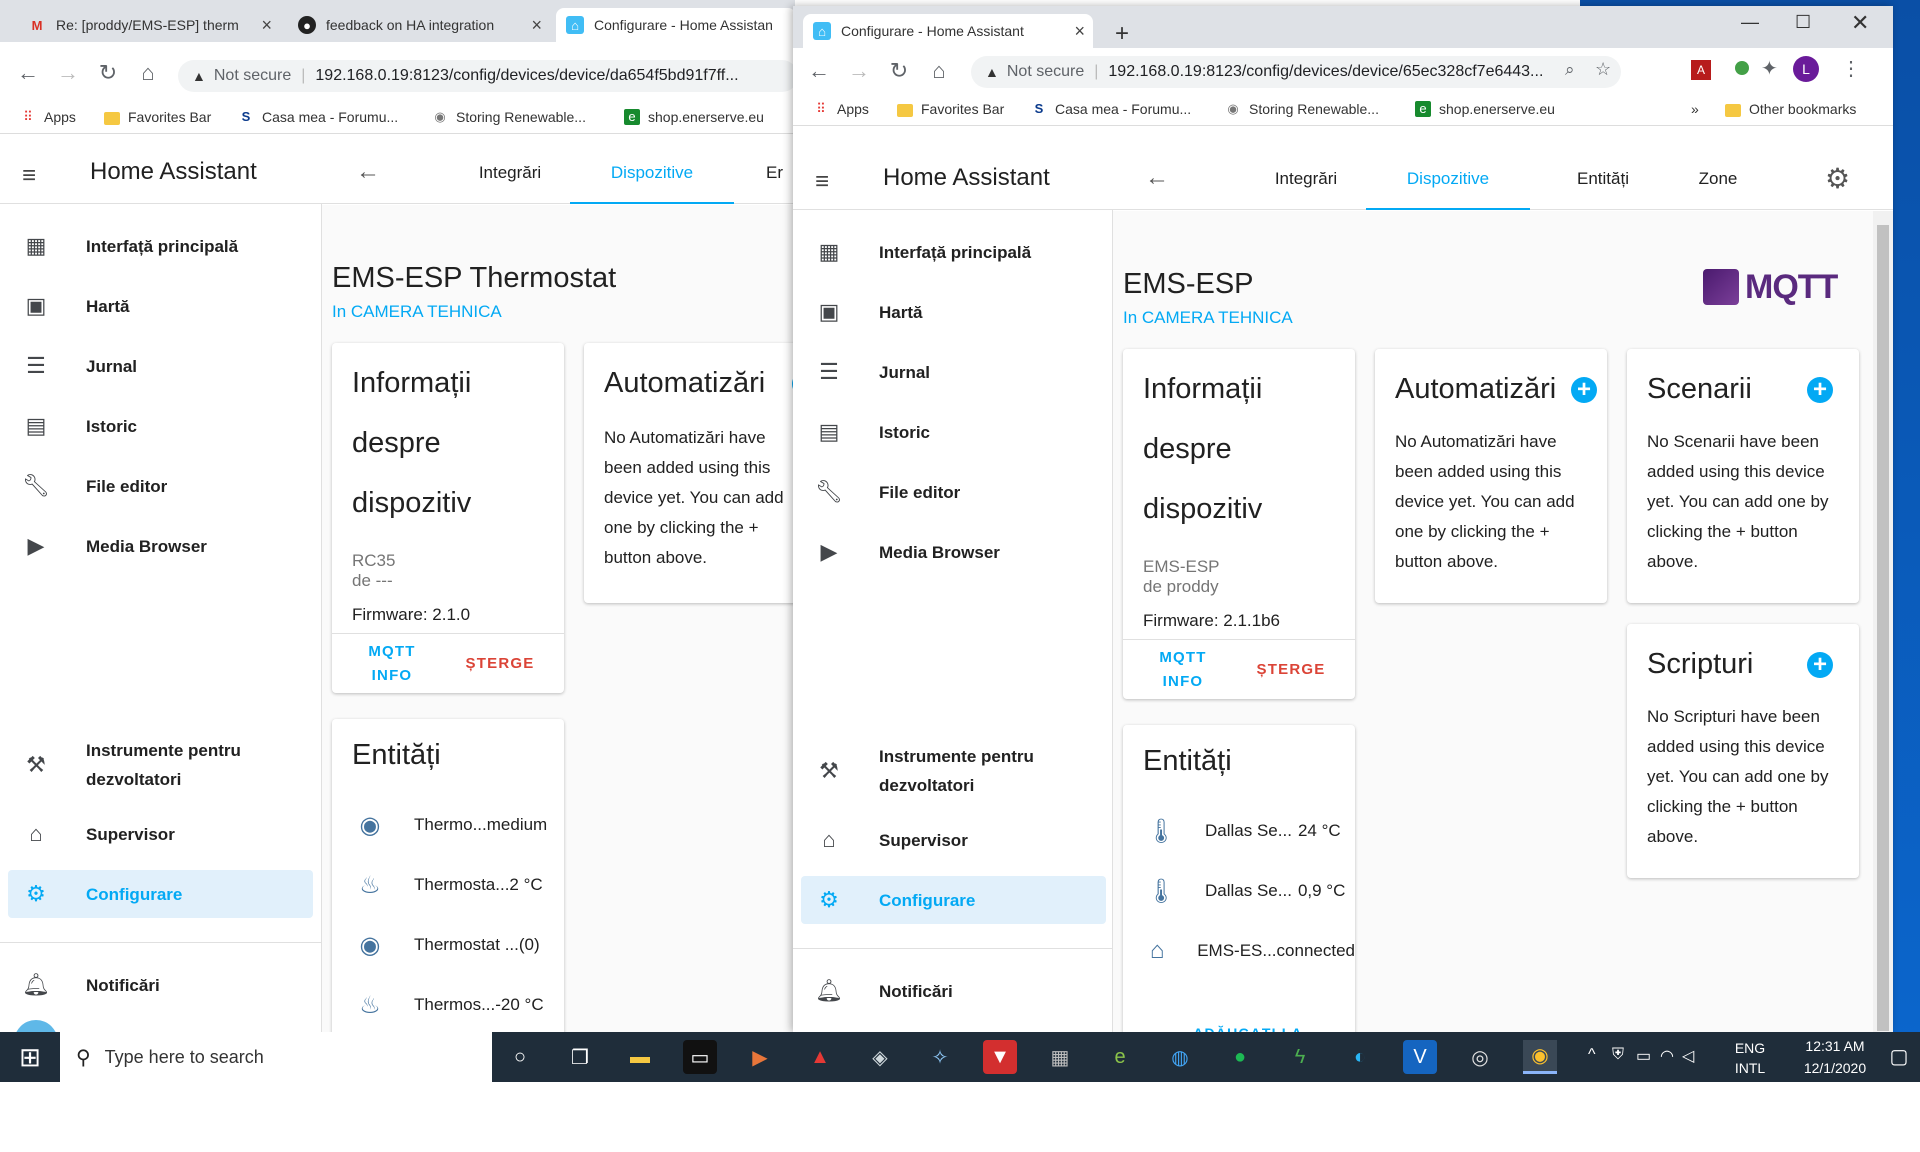  Describe the element at coordinates (1883, 628) in the screenshot. I see `scrollbar-thumb` at that location.